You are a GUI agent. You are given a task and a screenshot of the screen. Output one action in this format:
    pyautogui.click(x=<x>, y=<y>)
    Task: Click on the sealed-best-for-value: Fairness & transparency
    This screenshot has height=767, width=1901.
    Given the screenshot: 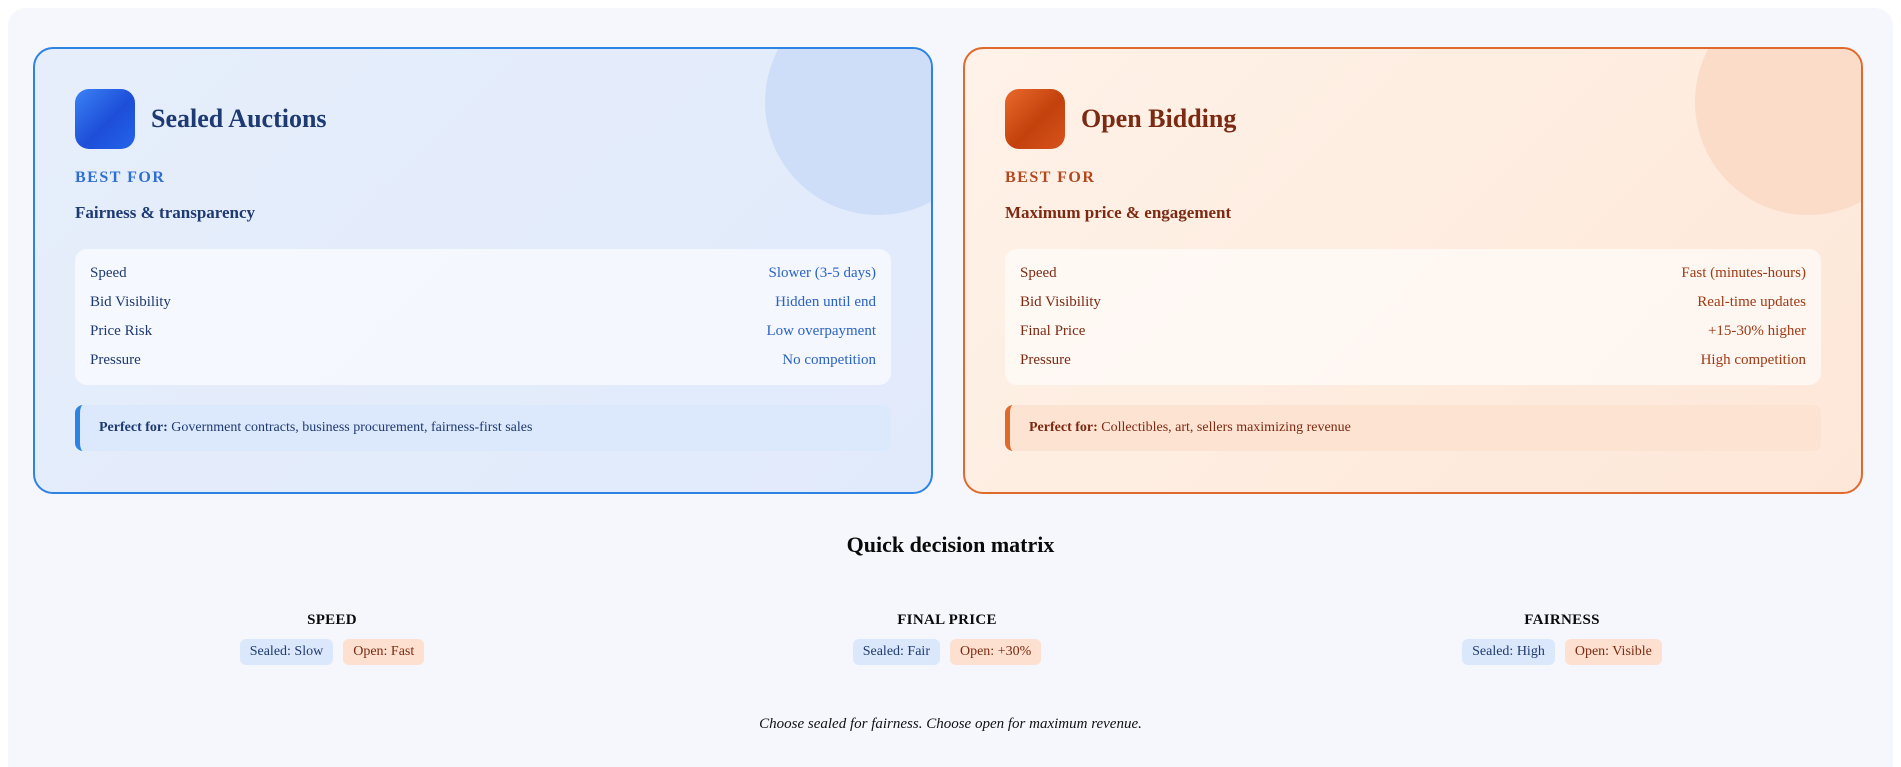 What is the action you would take?
    pyautogui.click(x=165, y=212)
    